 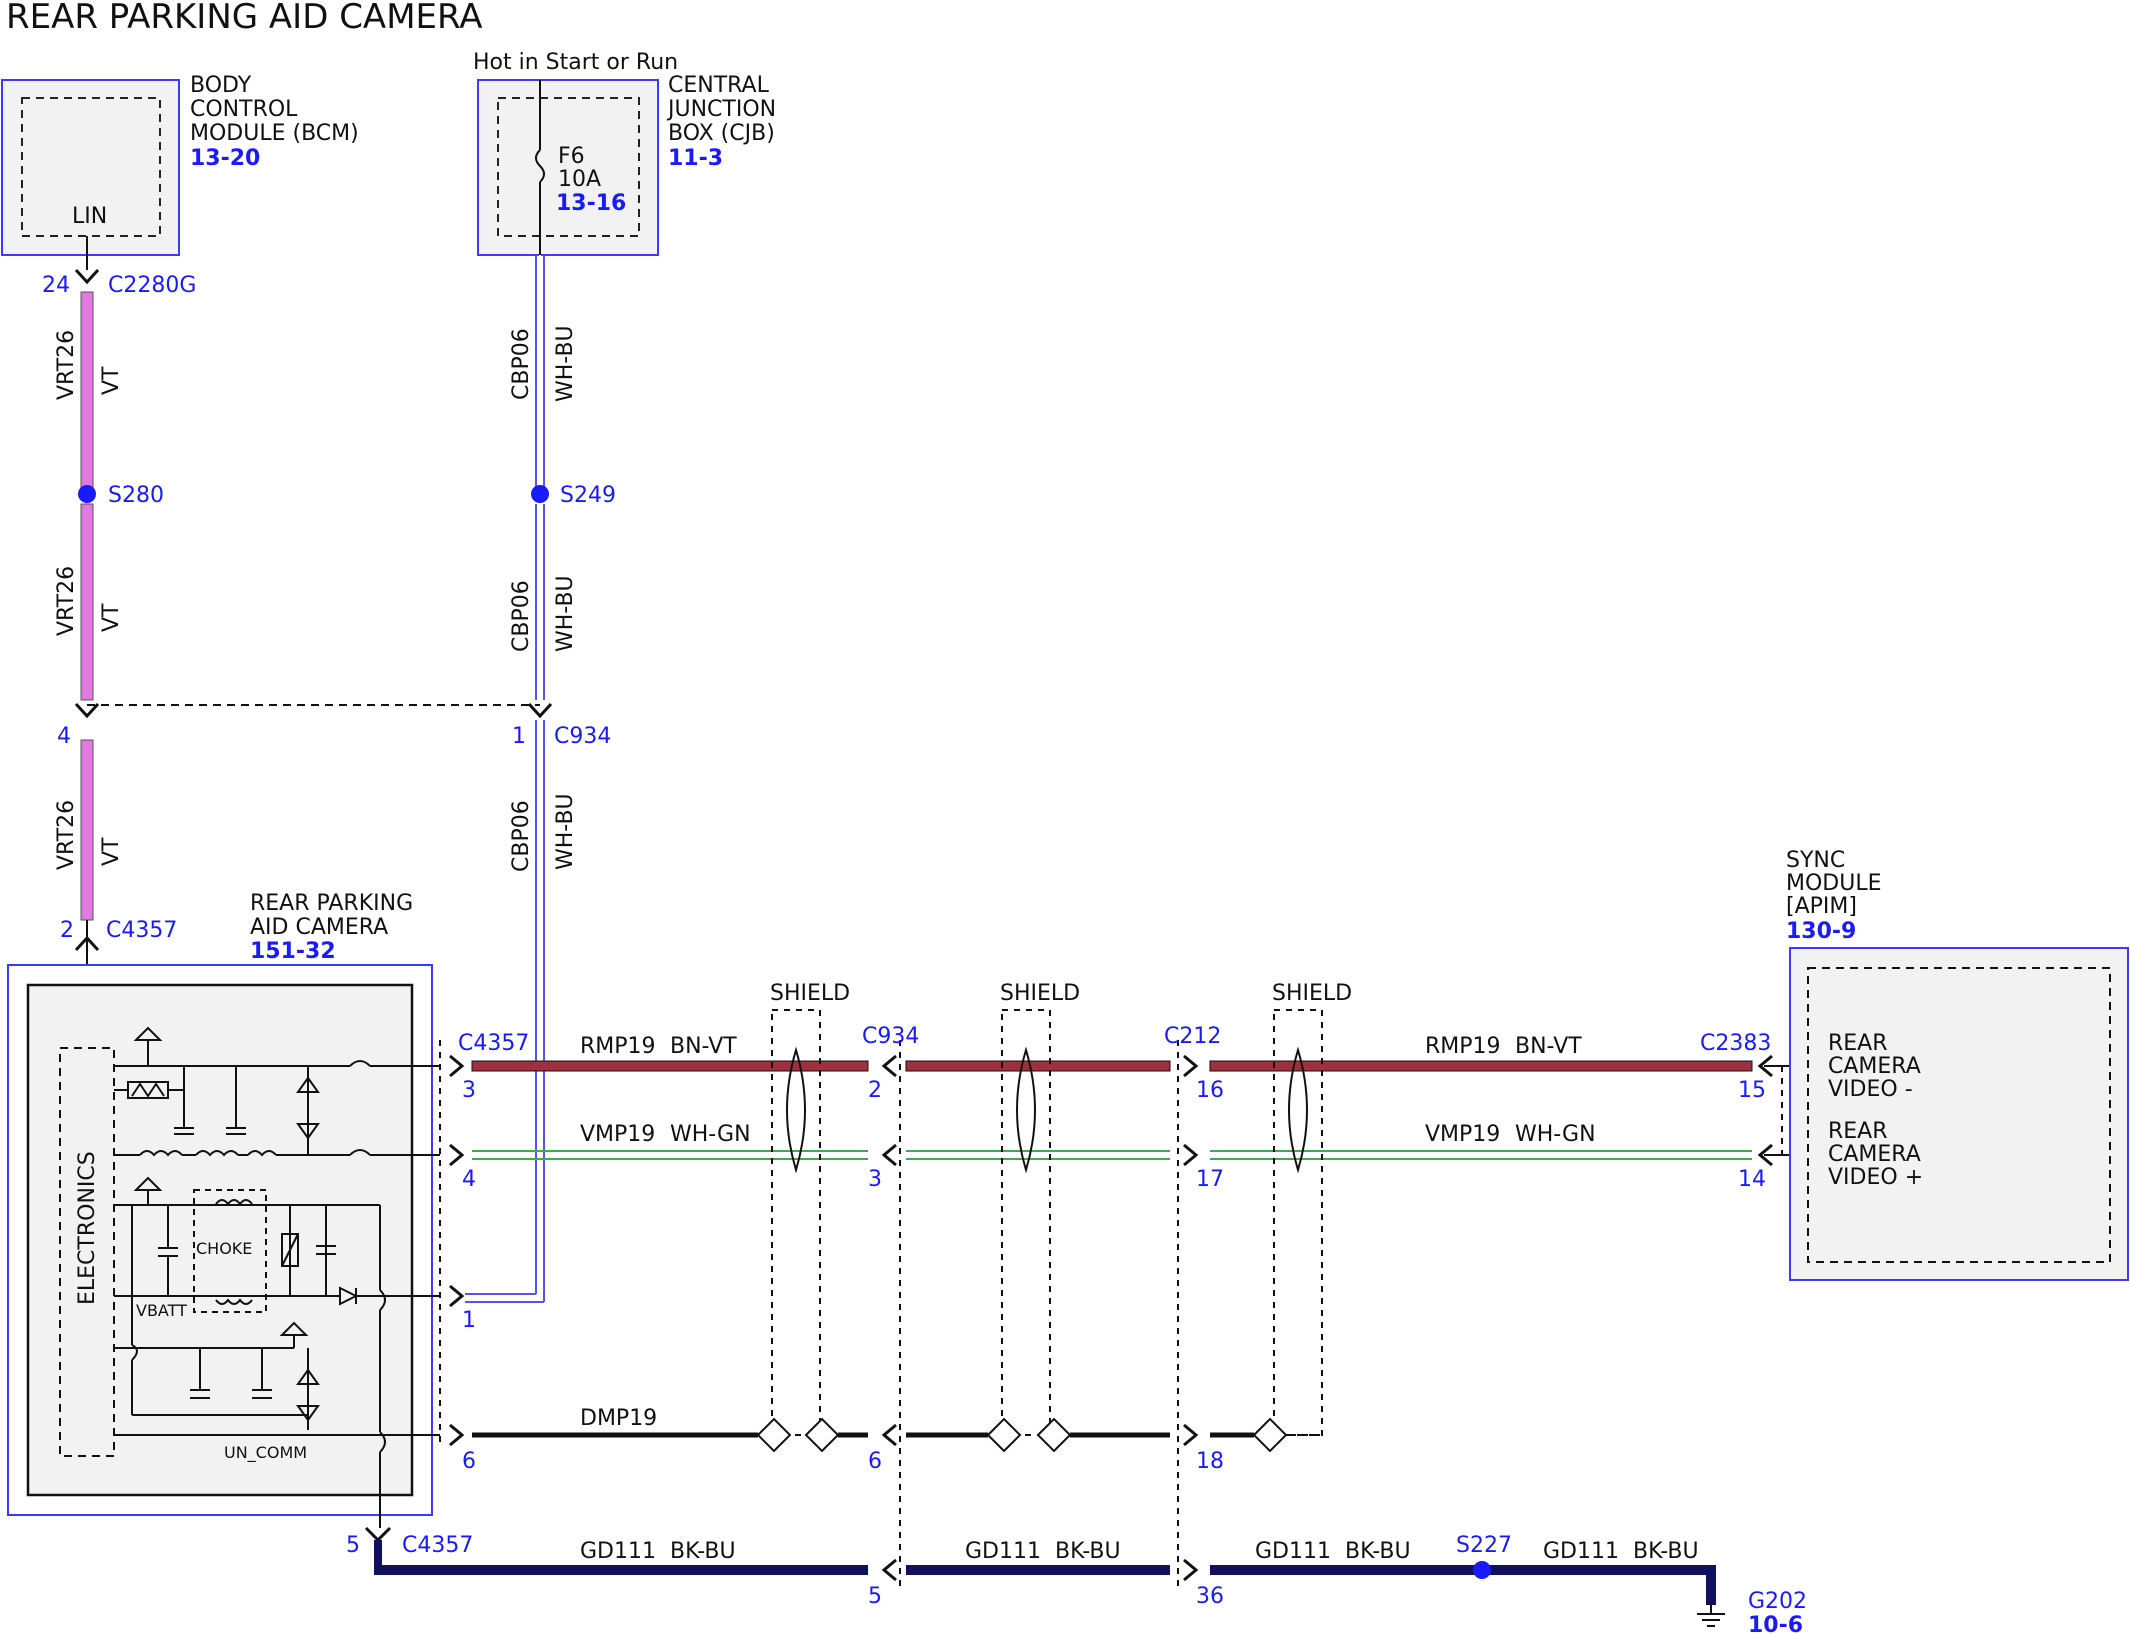 I want to click on c212-pin16: 16, so click(x=1210, y=1090).